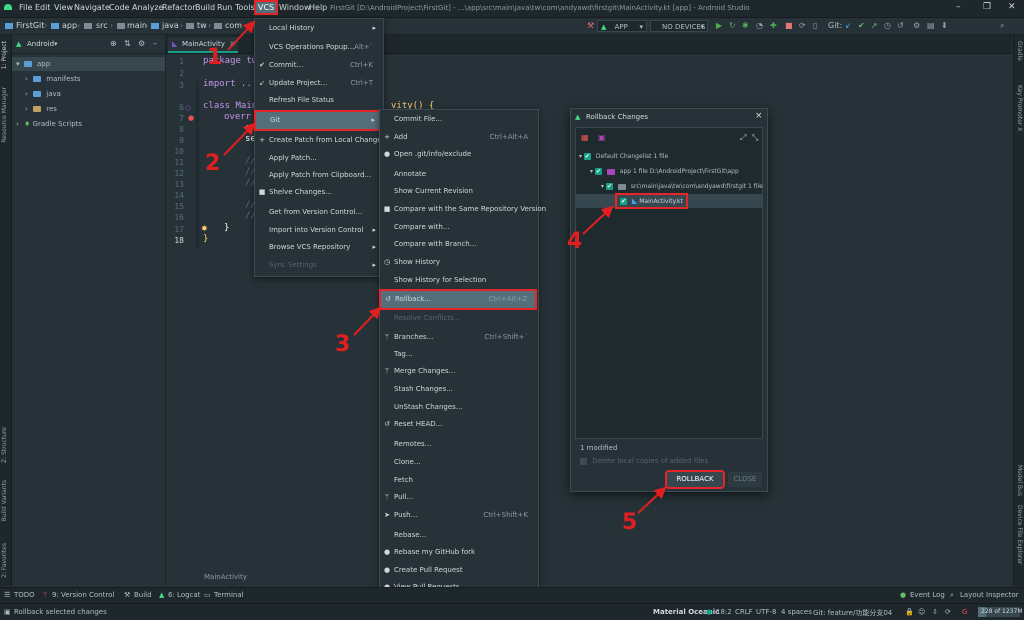 Image resolution: width=1024 pixels, height=620 pixels. What do you see at coordinates (759, 116) in the screenshot?
I see `dialog-close-icon: ×` at bounding box center [759, 116].